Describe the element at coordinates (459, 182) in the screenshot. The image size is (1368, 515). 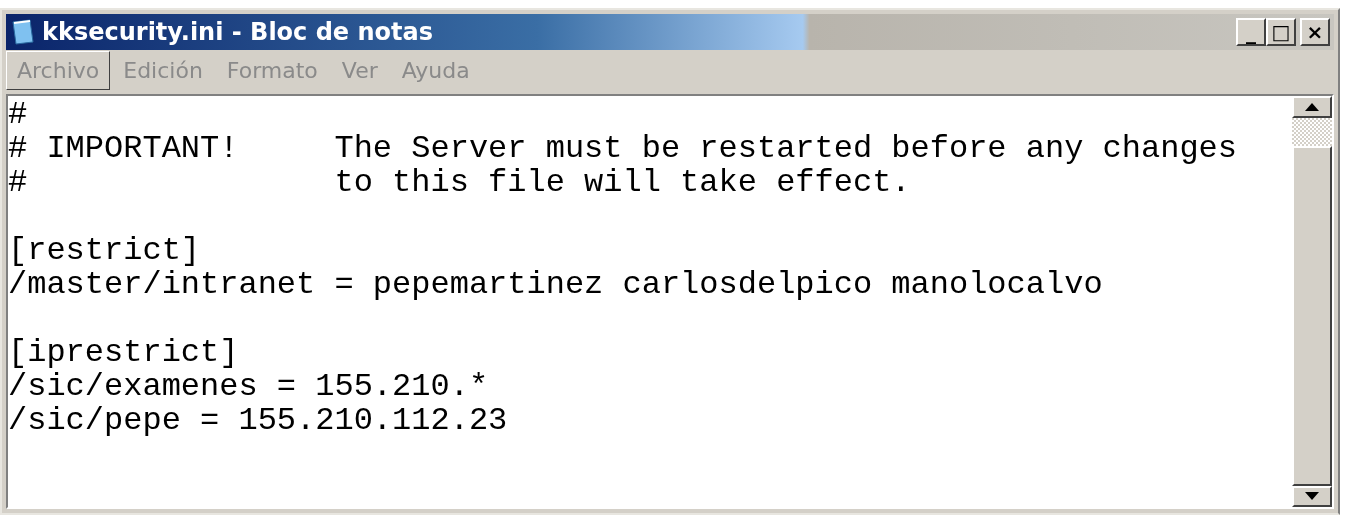
I see `text-line: # to this file will take effect.` at that location.